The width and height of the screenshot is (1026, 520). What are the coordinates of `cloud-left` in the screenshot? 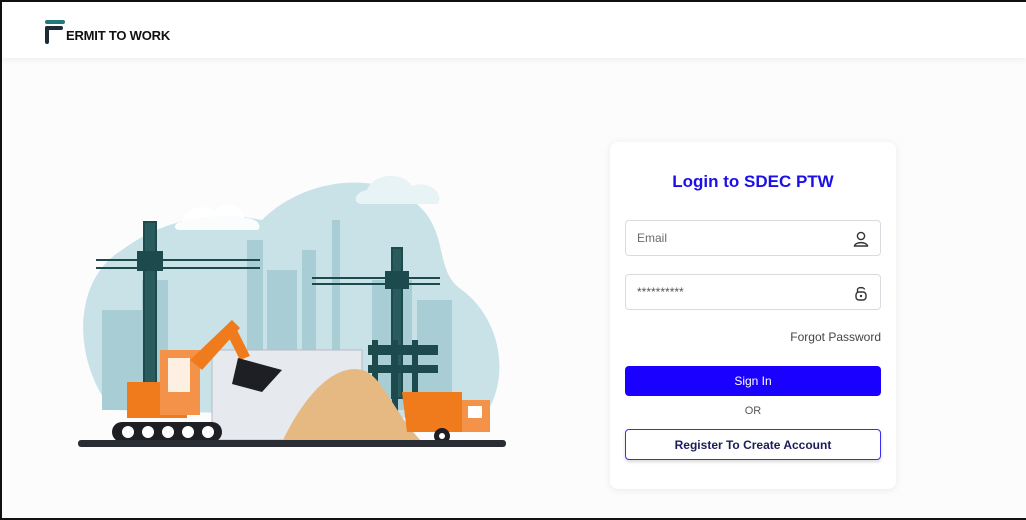 It's located at (217, 217).